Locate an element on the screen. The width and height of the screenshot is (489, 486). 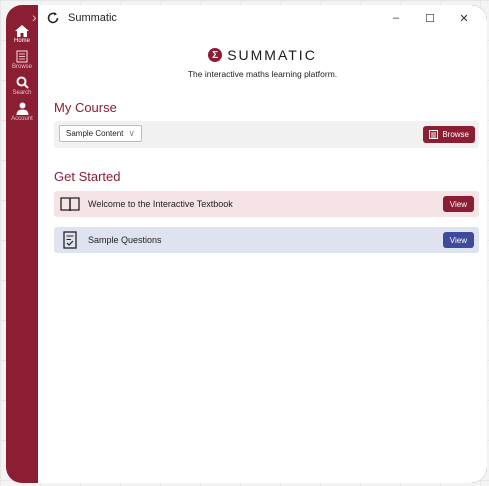
list-item-label: Welcome to the Interactive Textbook is located at coordinates (160, 204).